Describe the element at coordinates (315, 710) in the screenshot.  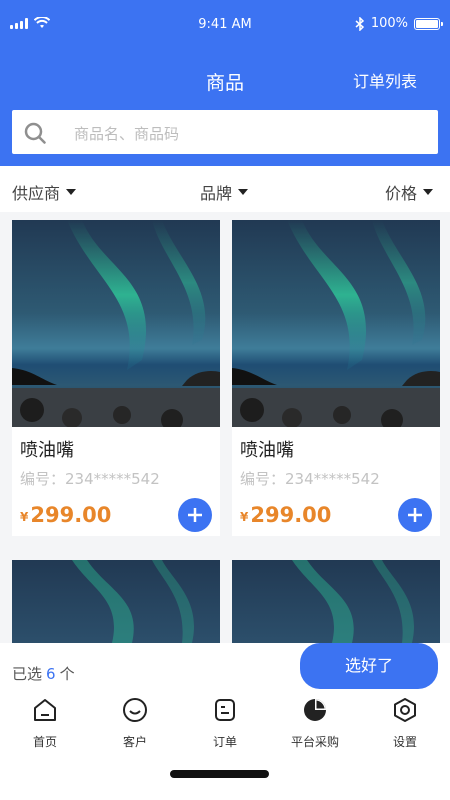
I see `pie-chart-icon` at that location.